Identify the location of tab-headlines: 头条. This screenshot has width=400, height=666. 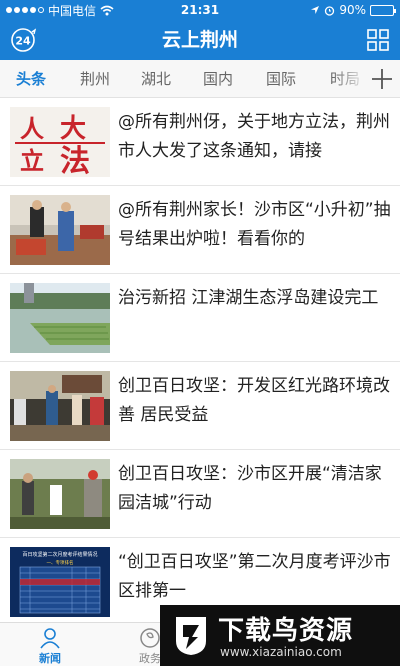
(31, 78).